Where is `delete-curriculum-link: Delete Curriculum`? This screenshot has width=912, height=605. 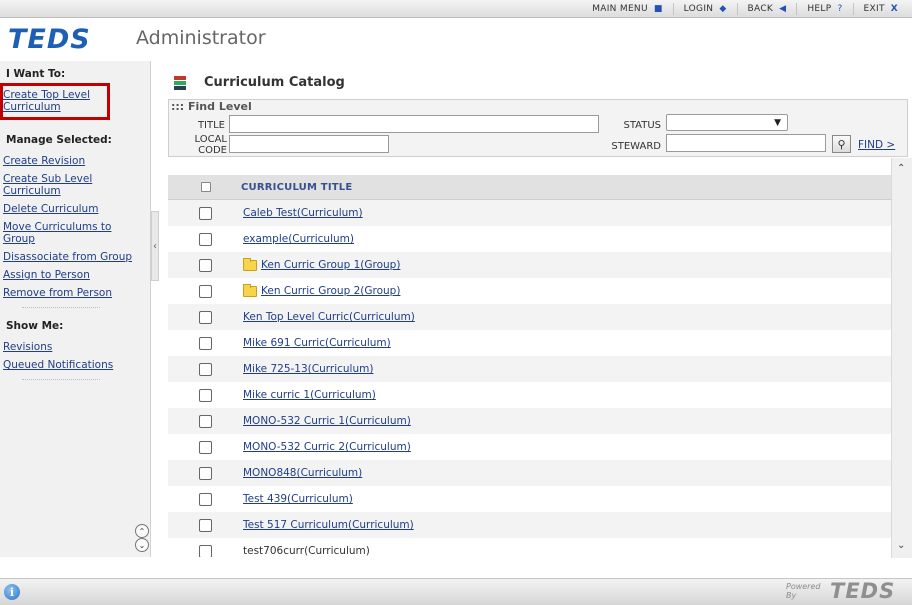
delete-curriculum-link: Delete Curriculum is located at coordinates (49, 209).